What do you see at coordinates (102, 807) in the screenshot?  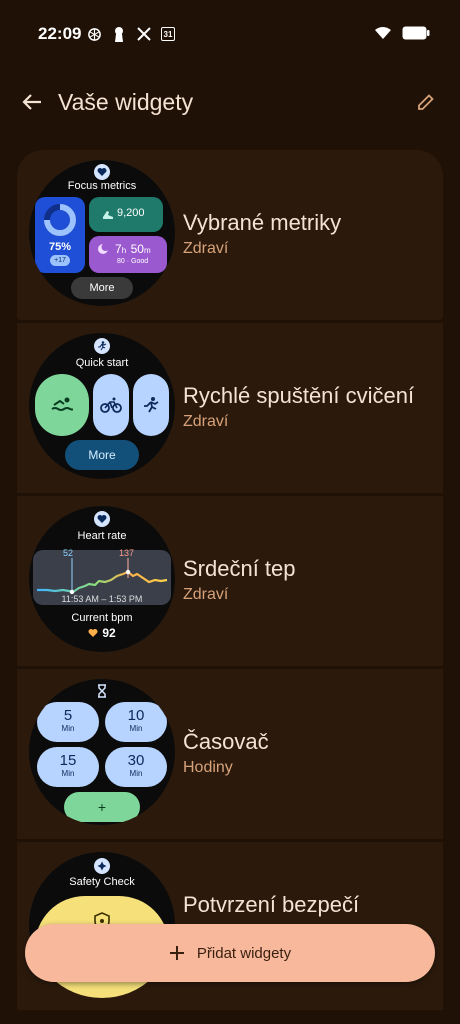 I see `add-timer-button: +` at bounding box center [102, 807].